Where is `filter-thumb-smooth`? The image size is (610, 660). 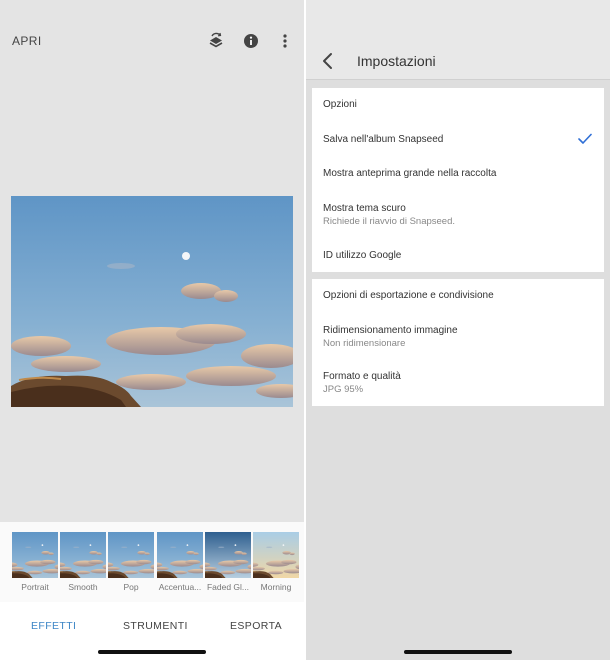
filter-thumb-smooth is located at coordinates (83, 555).